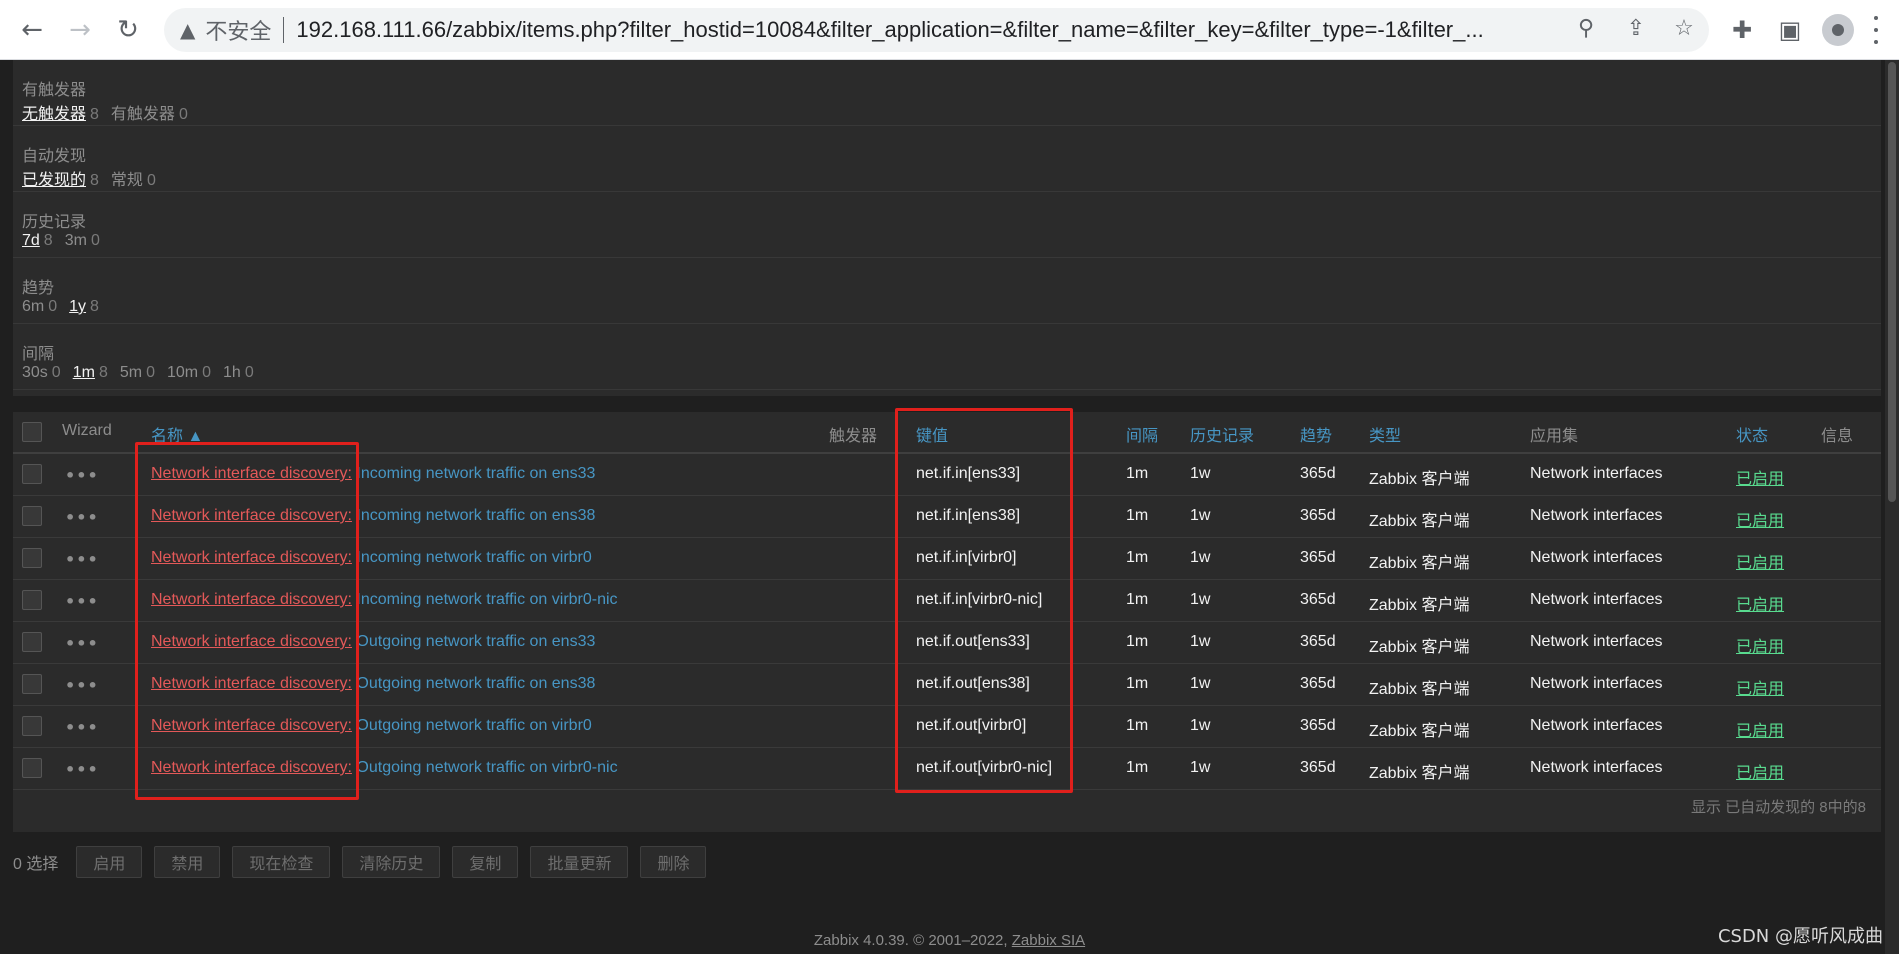 The height and width of the screenshot is (954, 1899). I want to click on item-name-link: Incoming network traffic on ens33, so click(473, 473).